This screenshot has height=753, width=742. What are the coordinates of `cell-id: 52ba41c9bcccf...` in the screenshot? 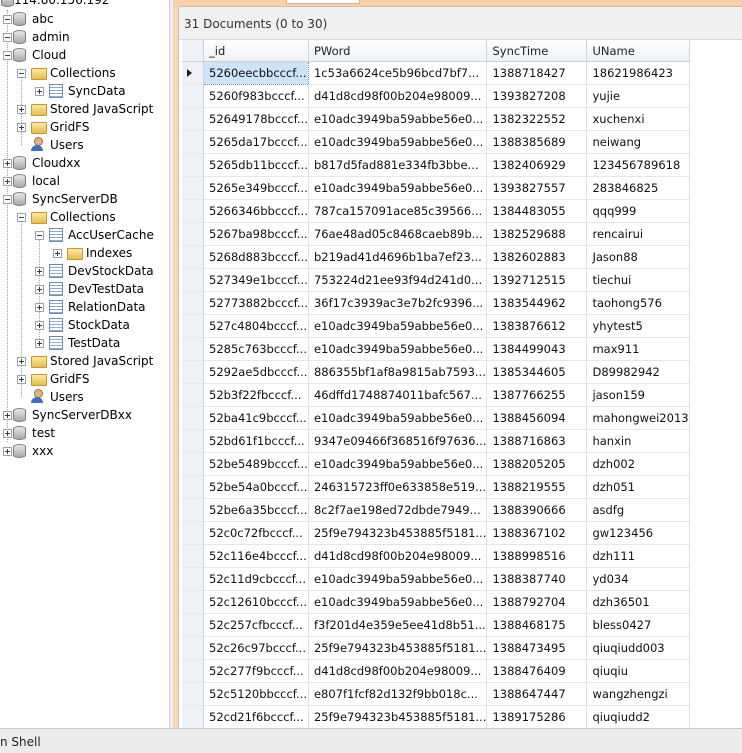 It's located at (256, 418).